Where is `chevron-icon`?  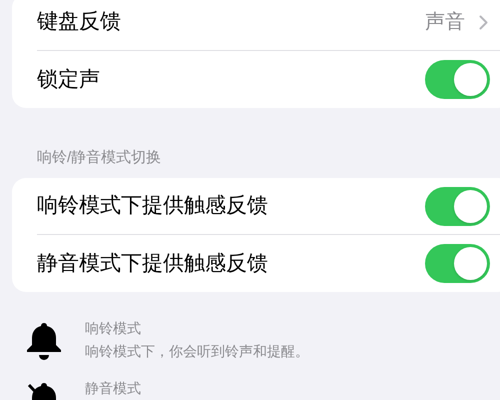 chevron-icon is located at coordinates (483, 22).